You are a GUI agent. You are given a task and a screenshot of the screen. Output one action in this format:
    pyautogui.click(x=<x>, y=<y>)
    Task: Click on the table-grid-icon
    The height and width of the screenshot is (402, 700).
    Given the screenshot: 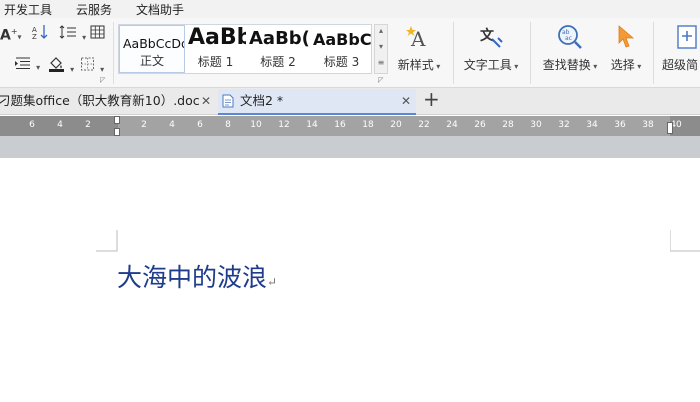 What is the action you would take?
    pyautogui.click(x=97, y=32)
    